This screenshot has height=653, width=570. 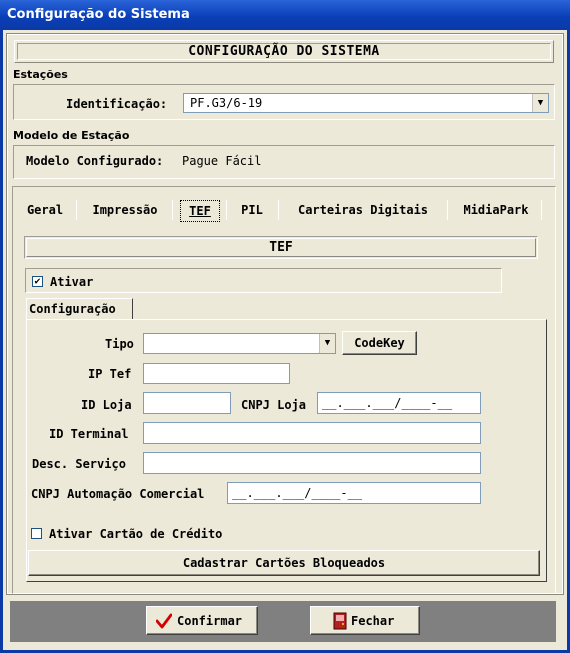 I want to click on page-title: CONFIGURAÇÃO DO SISTEMA, so click(x=284, y=51).